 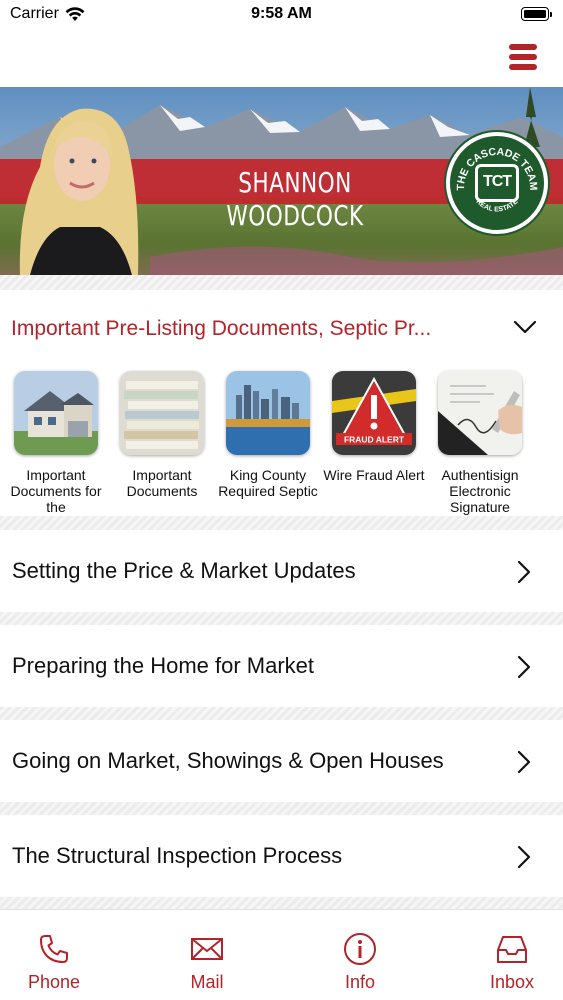 What do you see at coordinates (207, 982) in the screenshot?
I see `tab-label: Mail` at bounding box center [207, 982].